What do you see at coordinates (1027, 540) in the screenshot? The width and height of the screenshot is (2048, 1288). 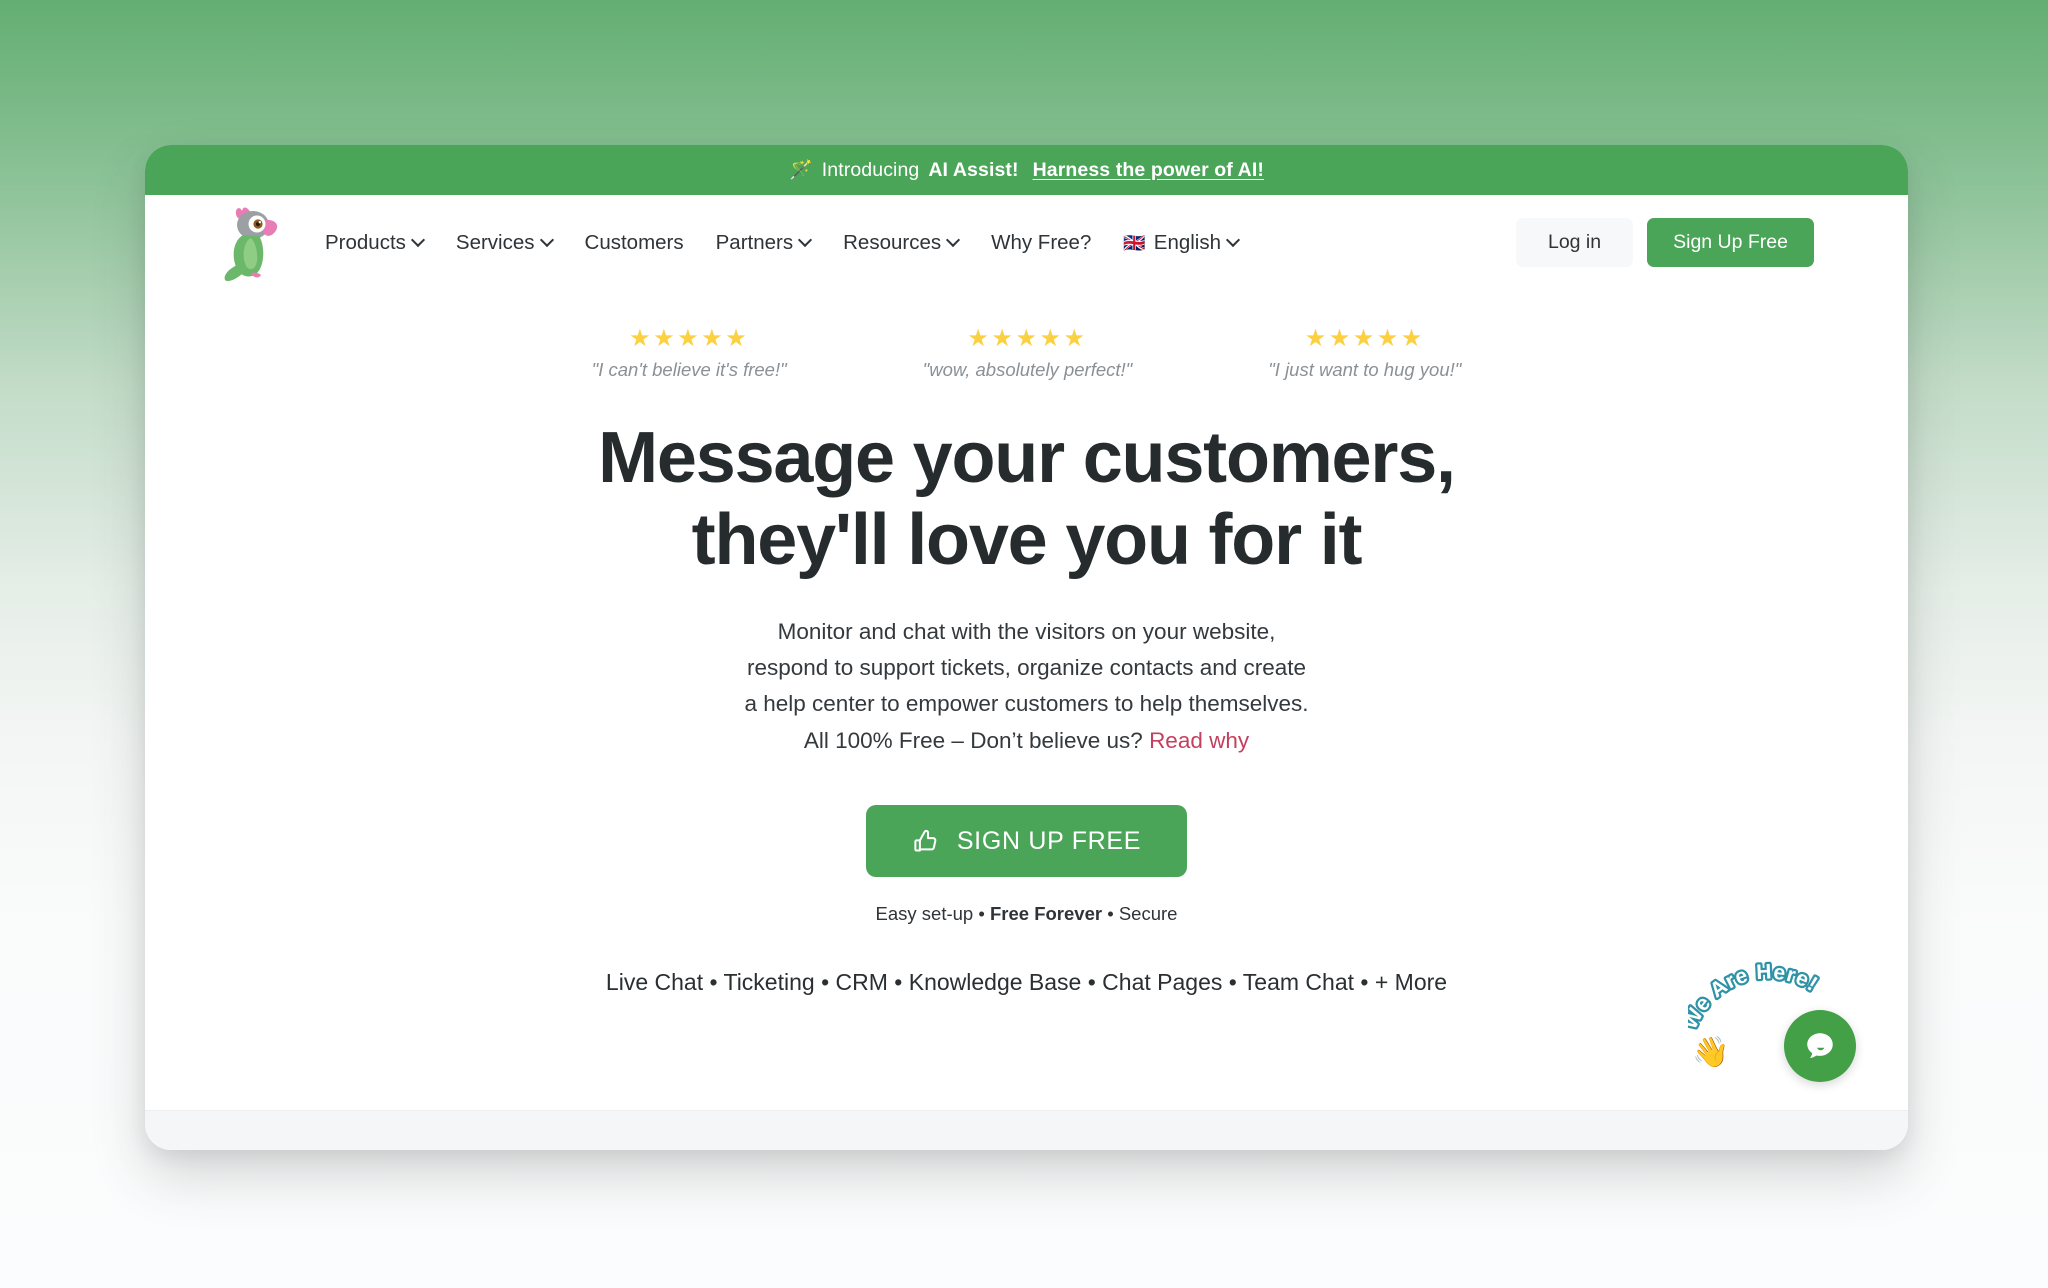 I see `headline-line-2: they'll love you for it` at bounding box center [1027, 540].